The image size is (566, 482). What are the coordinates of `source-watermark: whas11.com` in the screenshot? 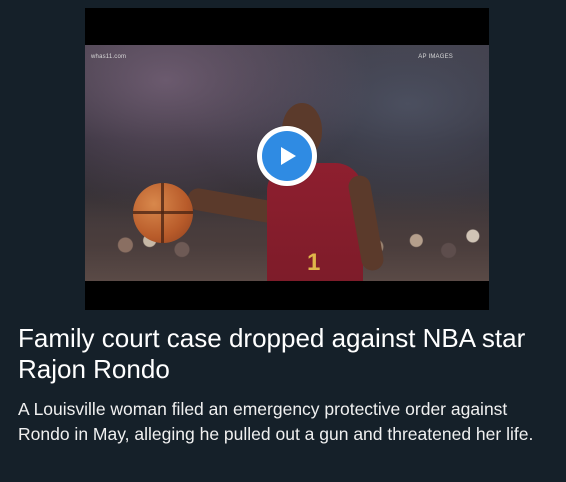 It's located at (109, 57).